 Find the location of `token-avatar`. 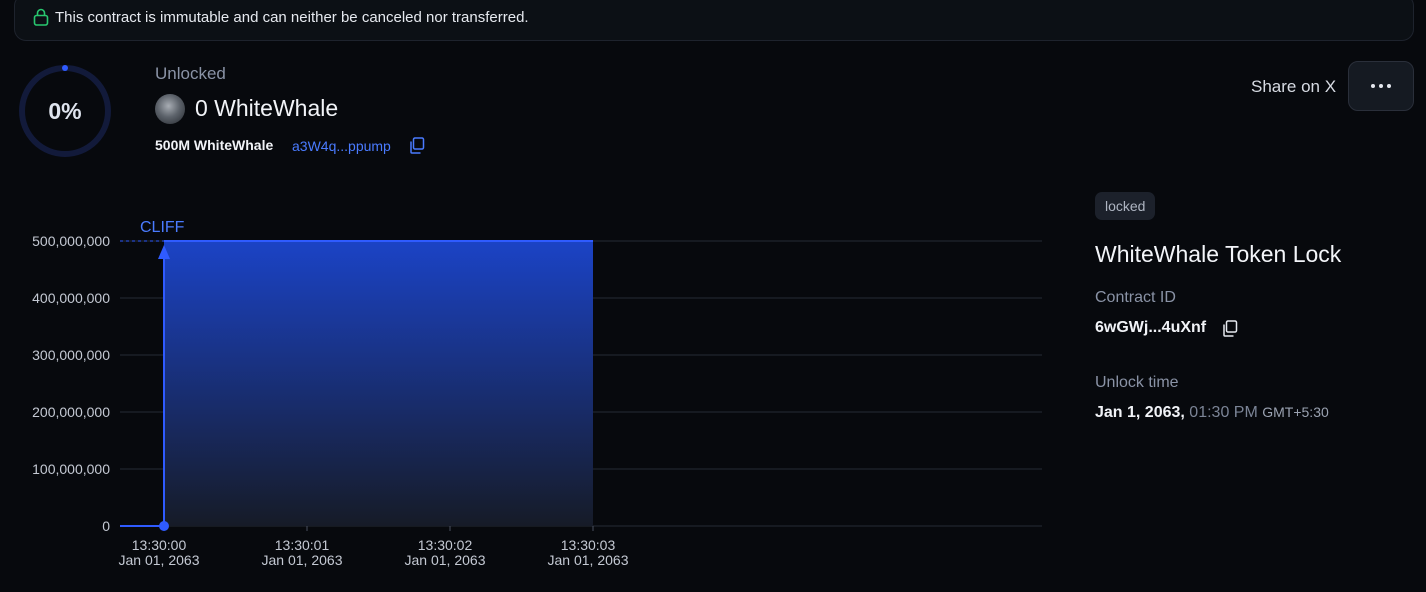

token-avatar is located at coordinates (170, 109).